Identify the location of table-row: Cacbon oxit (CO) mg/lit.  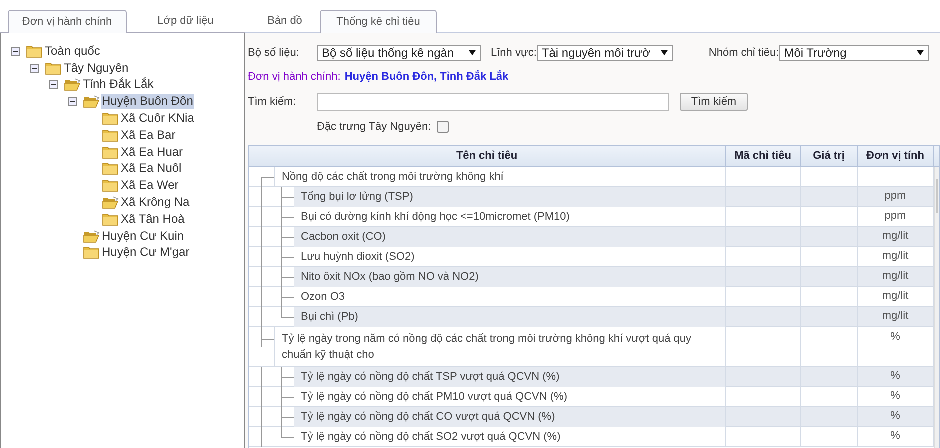
(591, 237).